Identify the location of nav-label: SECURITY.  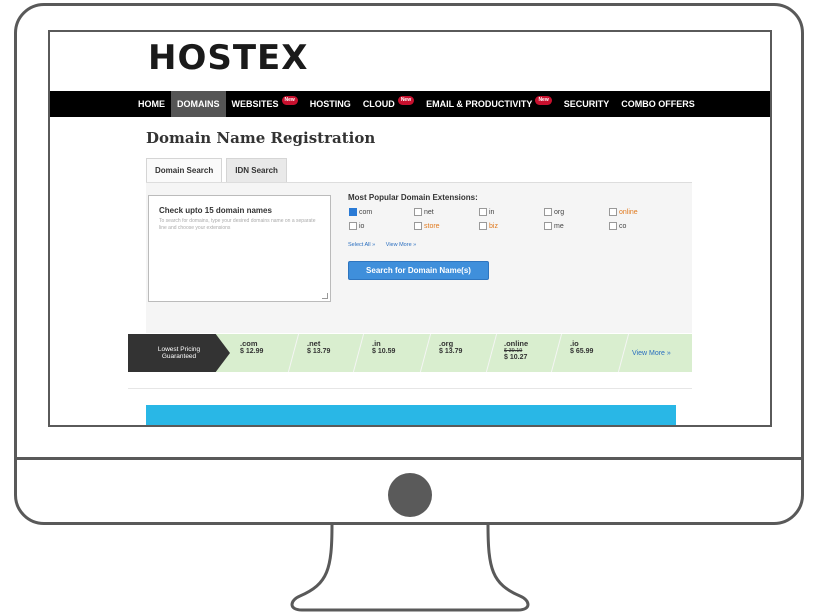
(586, 104).